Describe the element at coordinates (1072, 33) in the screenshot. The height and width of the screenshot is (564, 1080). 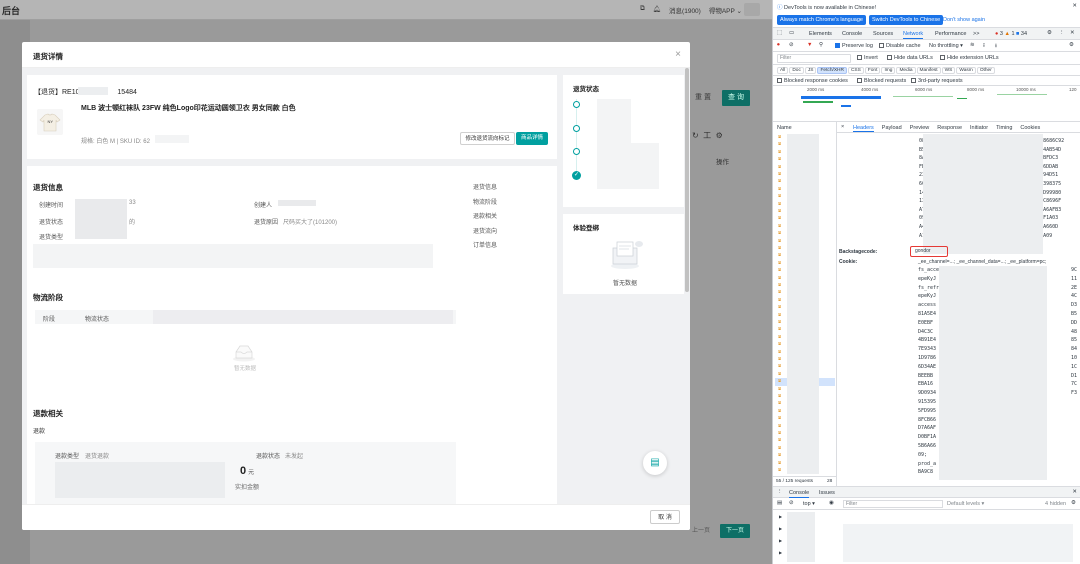
I see `close-devtools-icon: ✕` at that location.